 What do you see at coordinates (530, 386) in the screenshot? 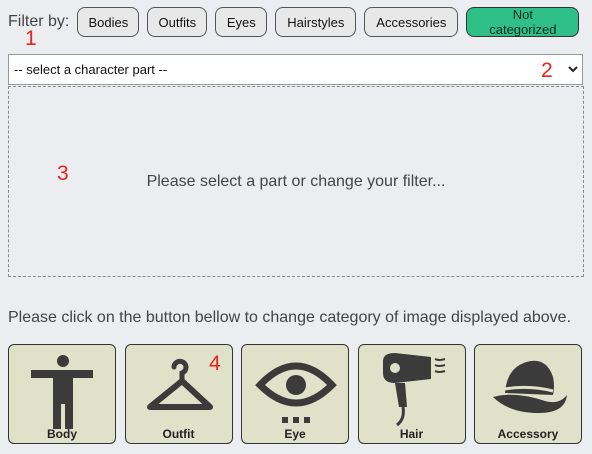
I see `hat-icon` at bounding box center [530, 386].